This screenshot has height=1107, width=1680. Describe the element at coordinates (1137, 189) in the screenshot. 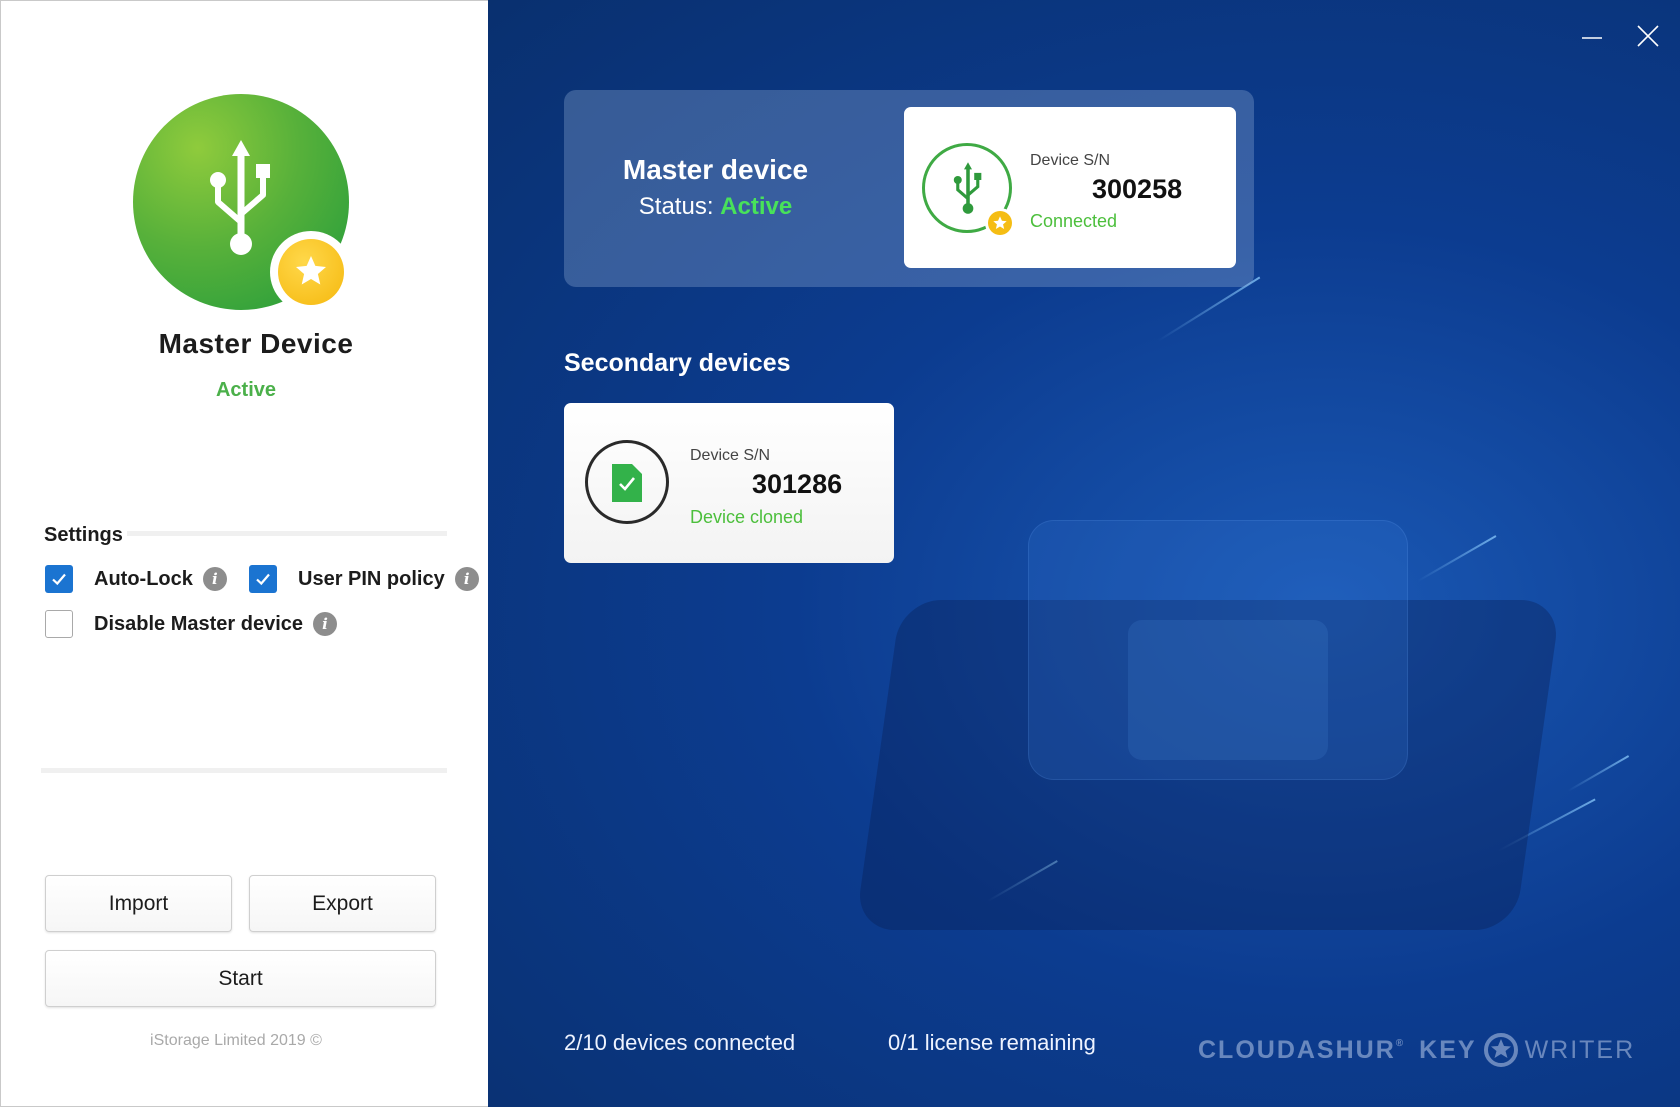

I see `device-sn: 300258` at that location.